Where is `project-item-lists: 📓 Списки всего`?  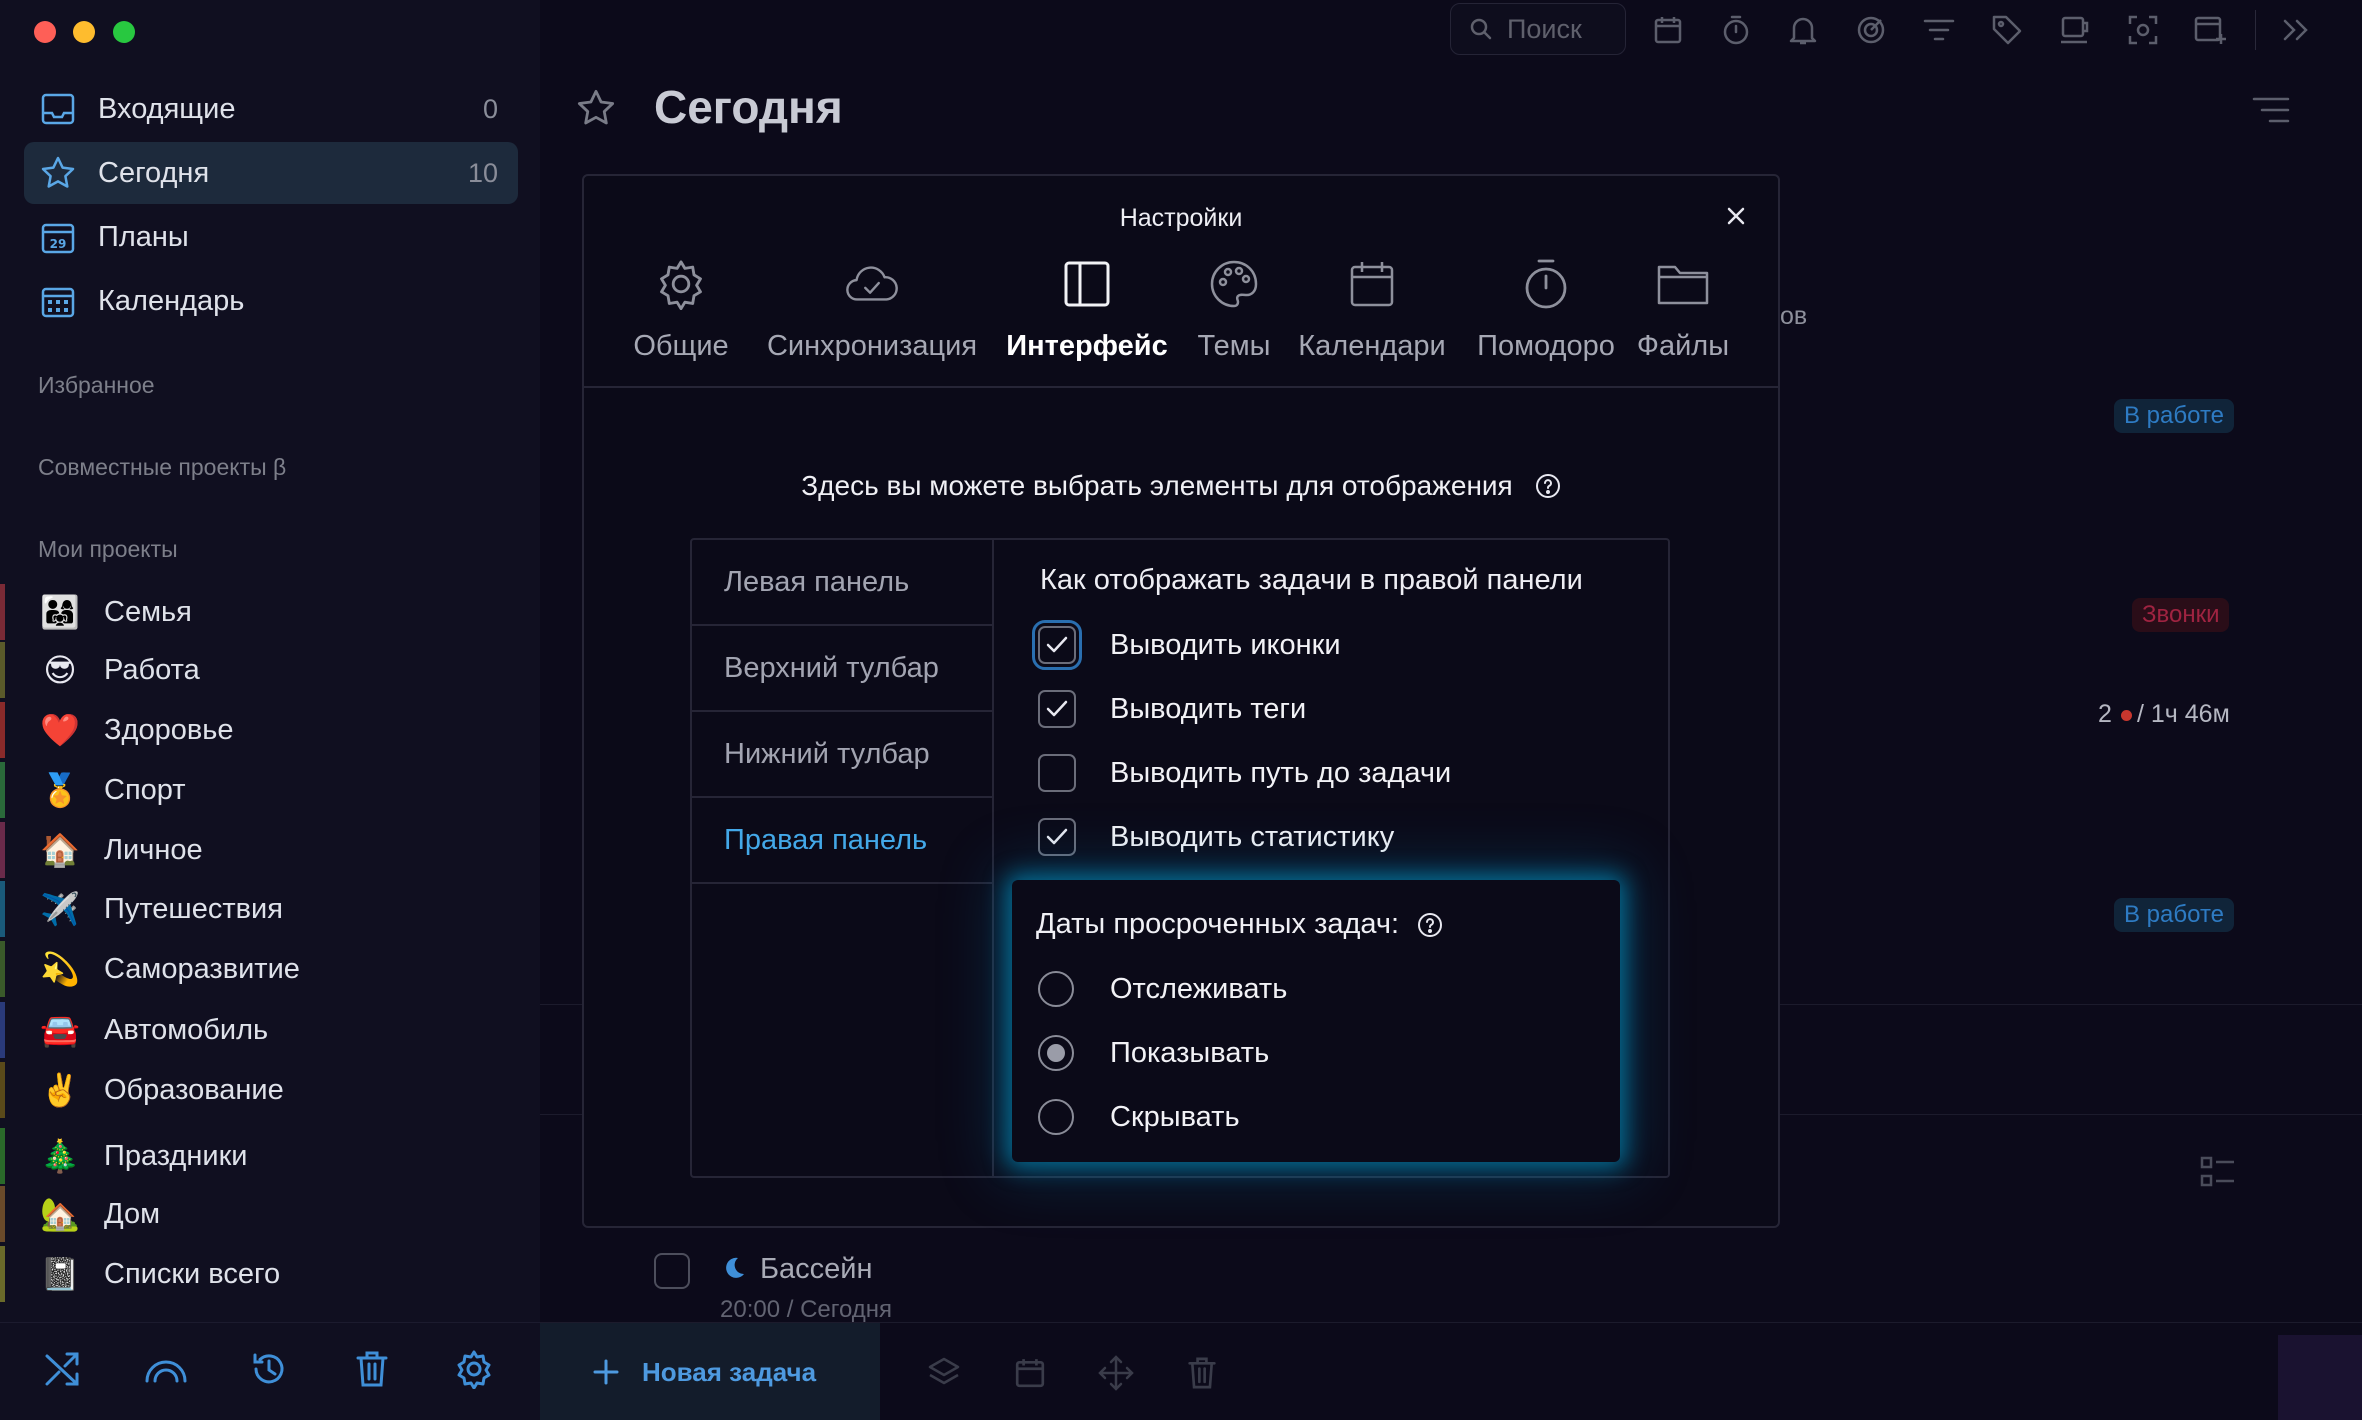 project-item-lists: 📓 Списки всего is located at coordinates (270, 1274).